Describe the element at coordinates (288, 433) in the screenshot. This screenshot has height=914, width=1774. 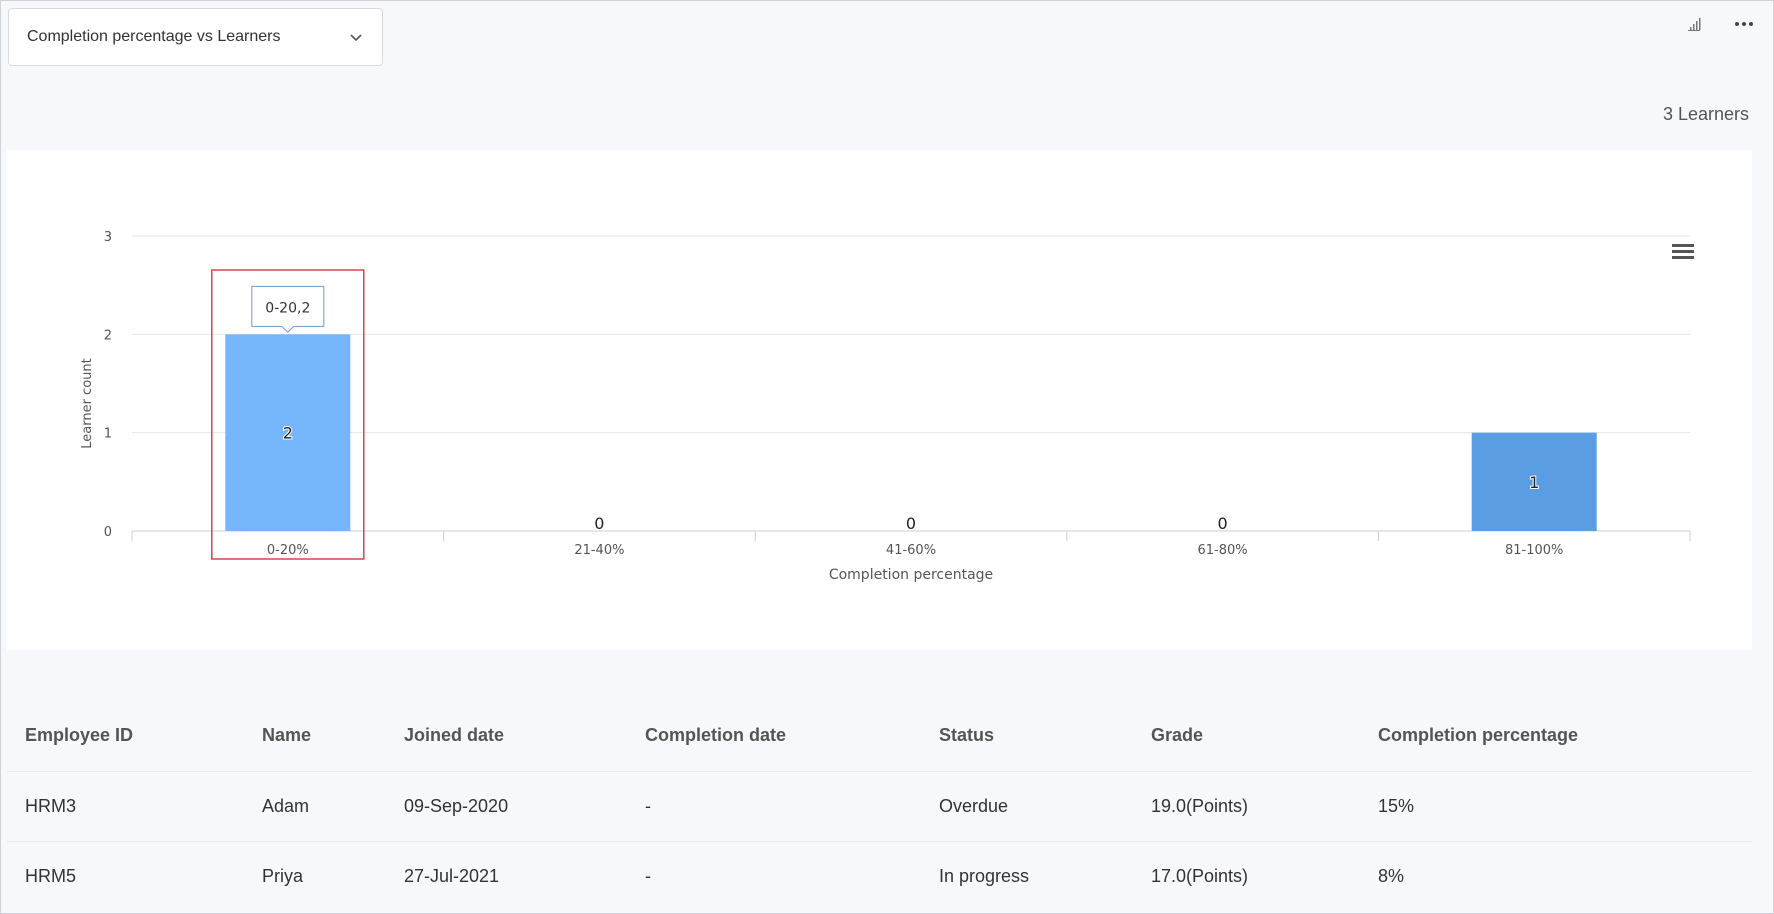
I see `data-label: 2` at that location.